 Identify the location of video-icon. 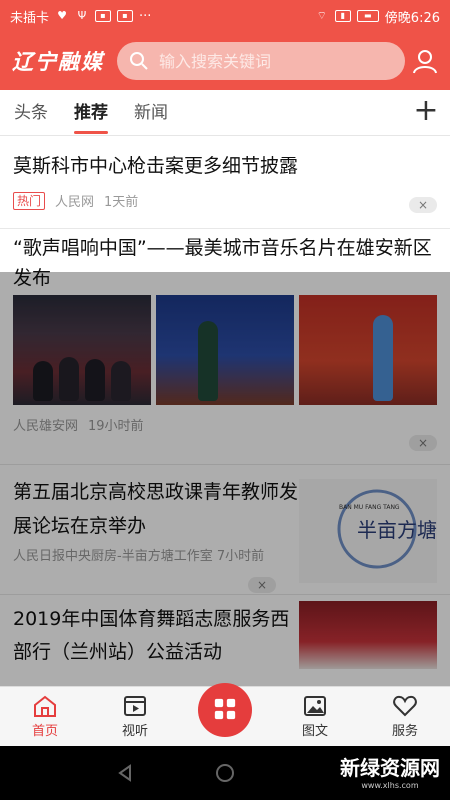
(135, 706).